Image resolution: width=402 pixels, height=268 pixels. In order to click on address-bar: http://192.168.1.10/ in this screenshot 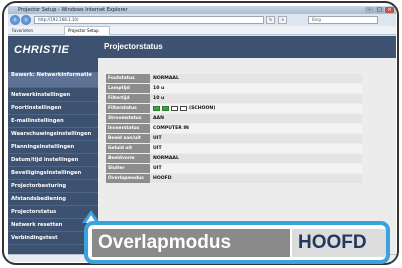, I will do `click(149, 20)`.